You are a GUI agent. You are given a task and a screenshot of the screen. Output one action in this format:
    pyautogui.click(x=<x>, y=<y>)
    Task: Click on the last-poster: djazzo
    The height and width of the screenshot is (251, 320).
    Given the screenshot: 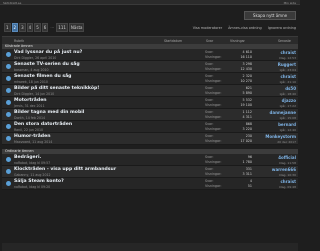 What is the action you would take?
    pyautogui.click(x=276, y=100)
    